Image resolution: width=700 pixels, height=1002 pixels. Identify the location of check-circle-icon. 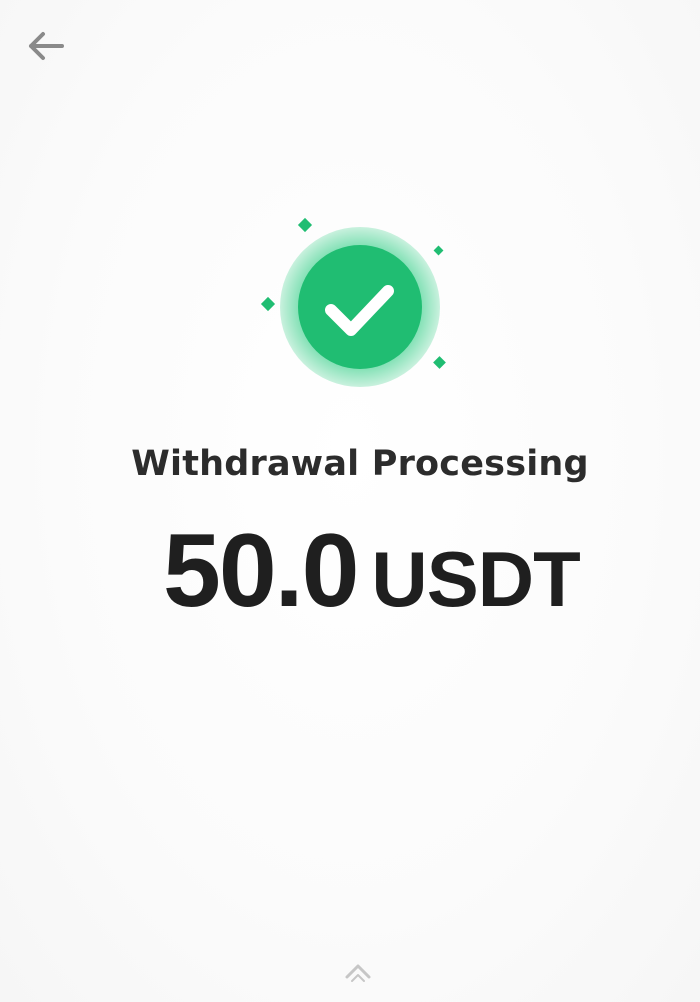
(353, 302).